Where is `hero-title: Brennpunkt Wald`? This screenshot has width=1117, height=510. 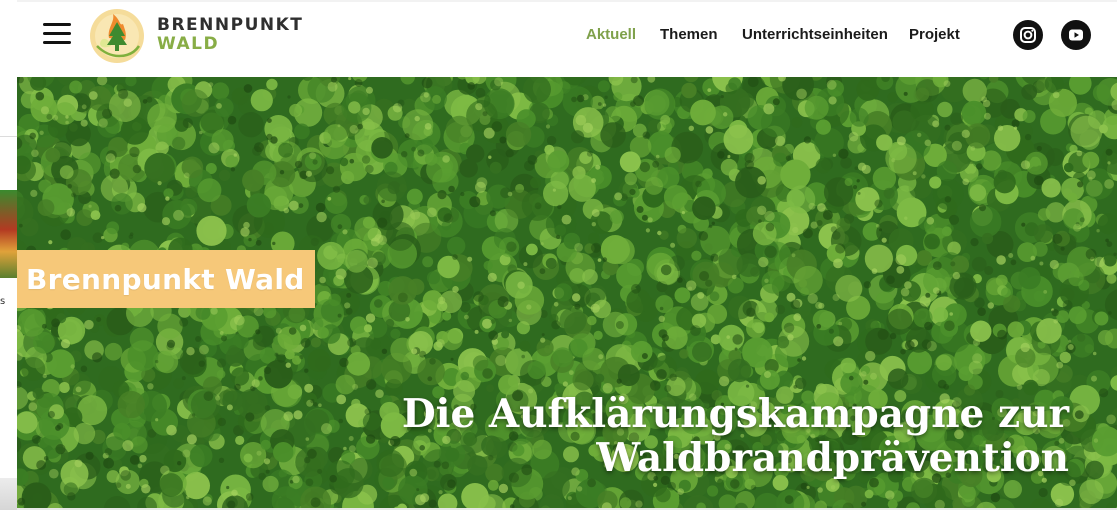 hero-title: Brennpunkt Wald is located at coordinates (165, 279).